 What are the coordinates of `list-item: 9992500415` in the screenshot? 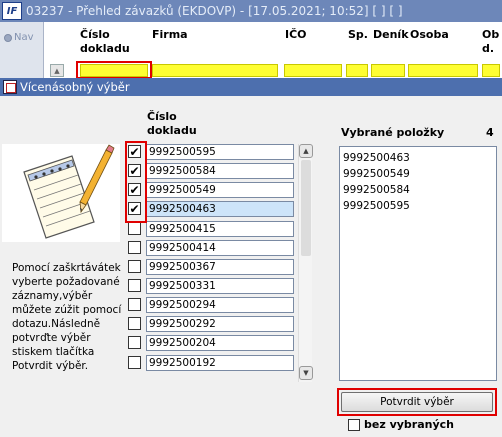 It's located at (213, 229).